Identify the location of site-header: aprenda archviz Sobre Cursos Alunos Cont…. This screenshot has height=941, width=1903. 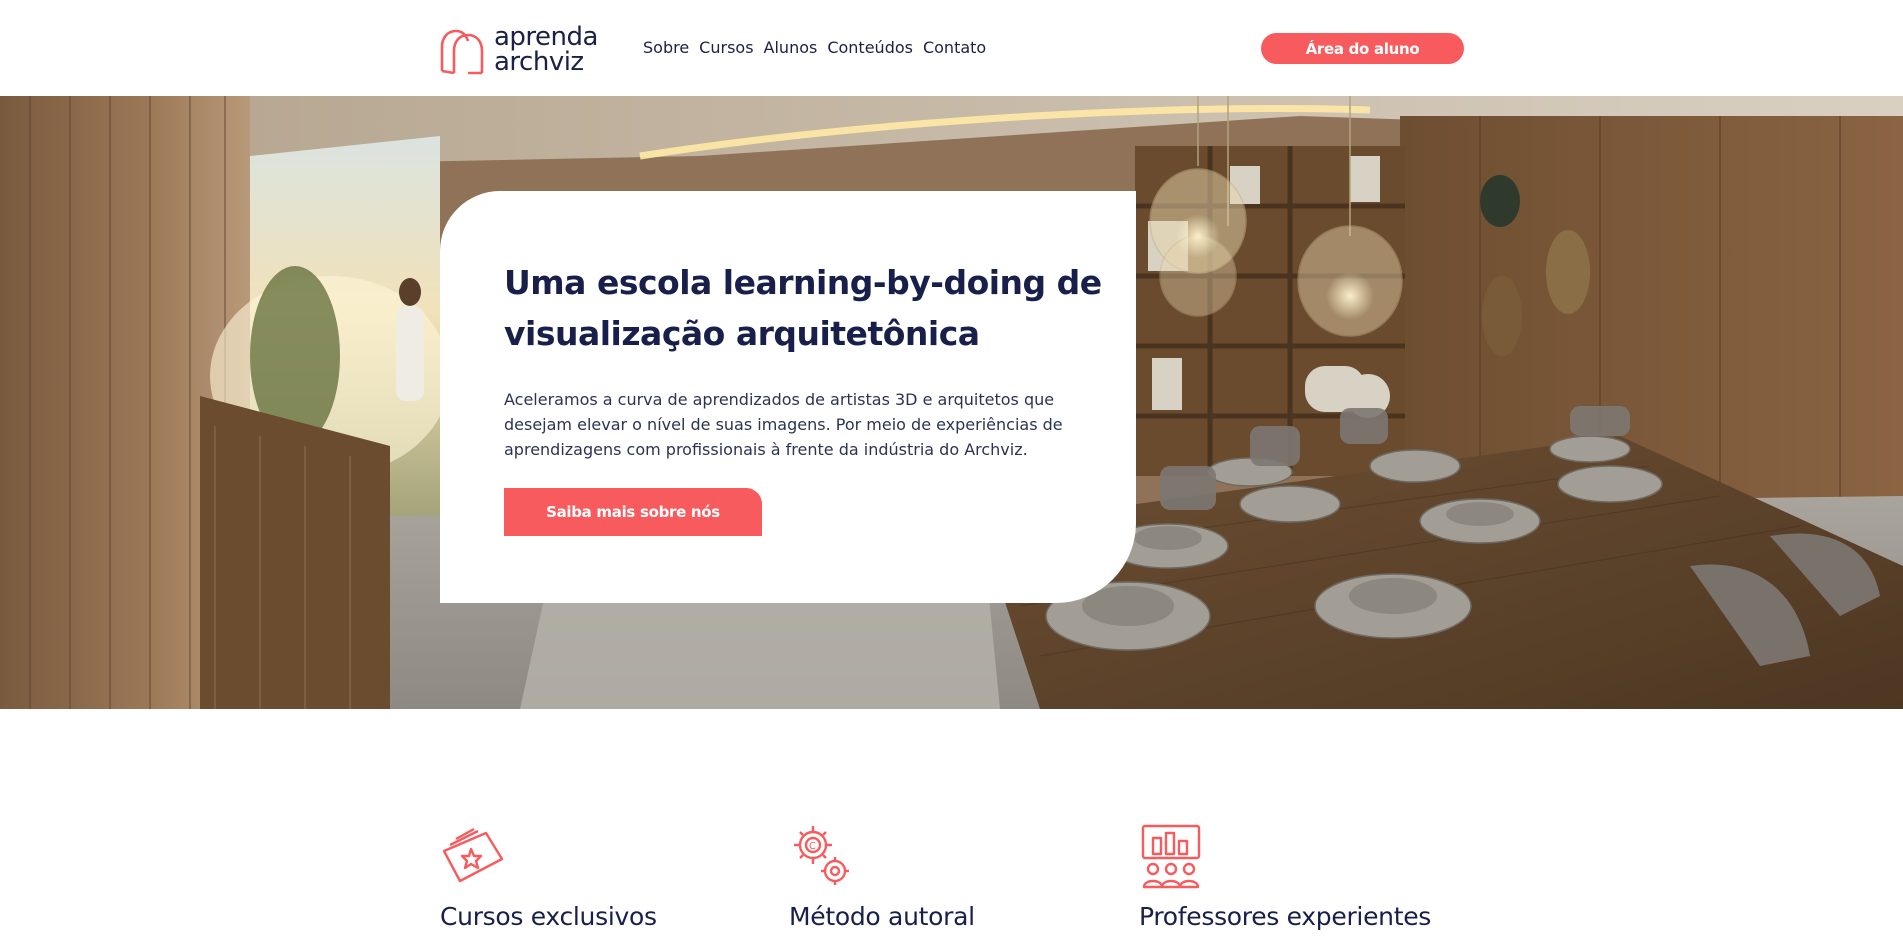
(951, 48).